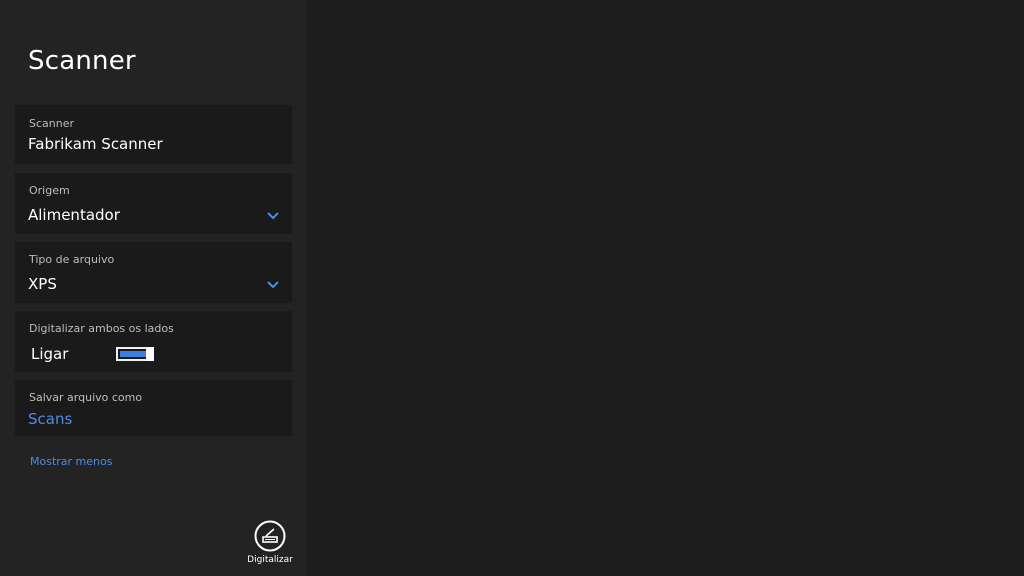 The width and height of the screenshot is (1024, 576). I want to click on source-label: Origem, so click(49, 190).